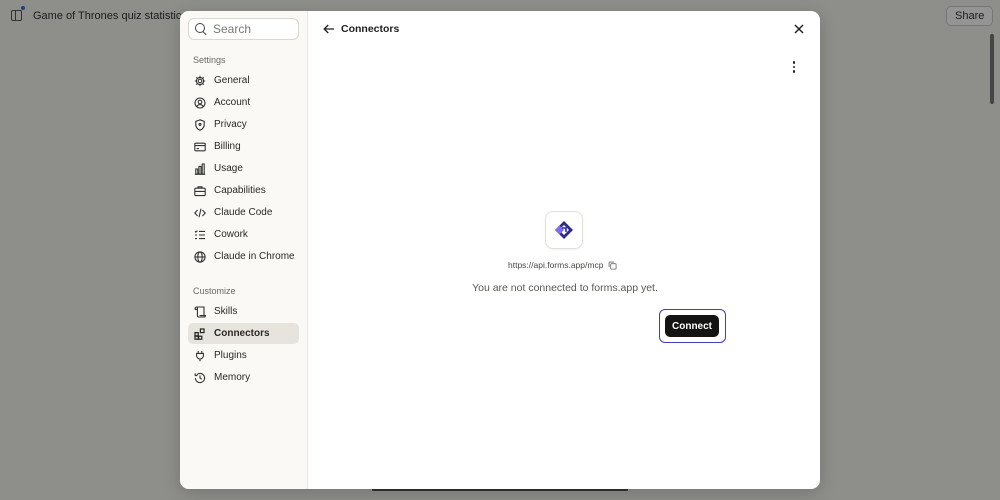 The image size is (1000, 500). I want to click on sidebar-item-memory: Memory, so click(243, 377).